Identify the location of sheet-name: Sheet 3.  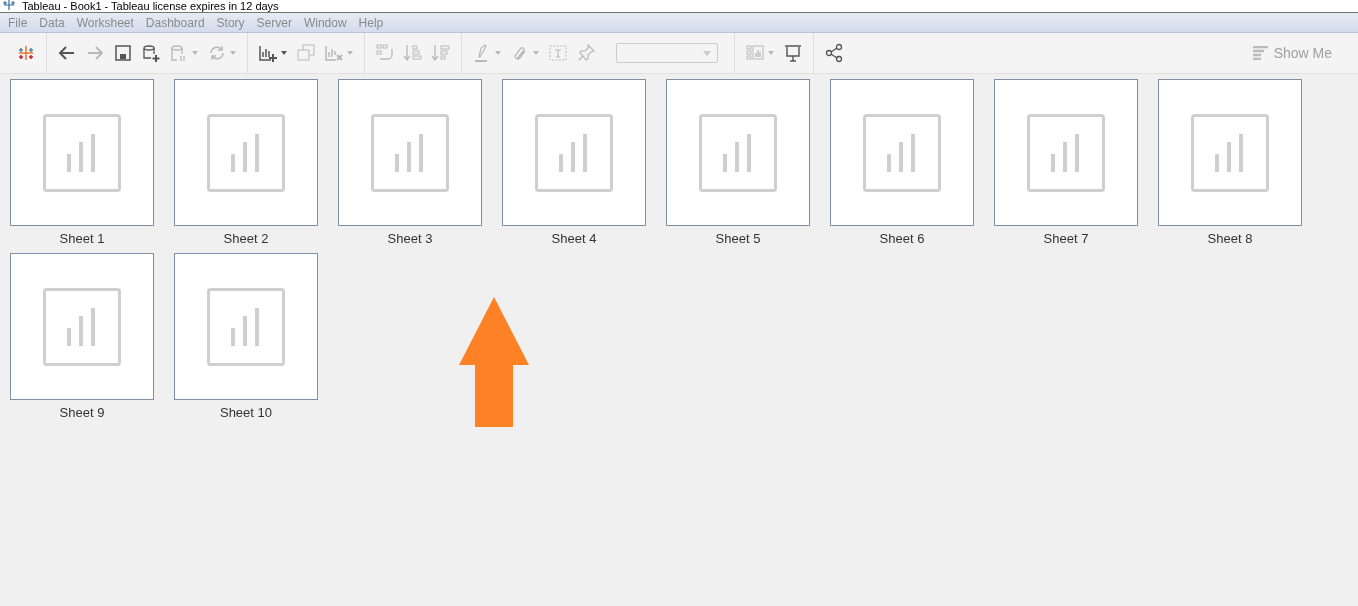
(410, 239).